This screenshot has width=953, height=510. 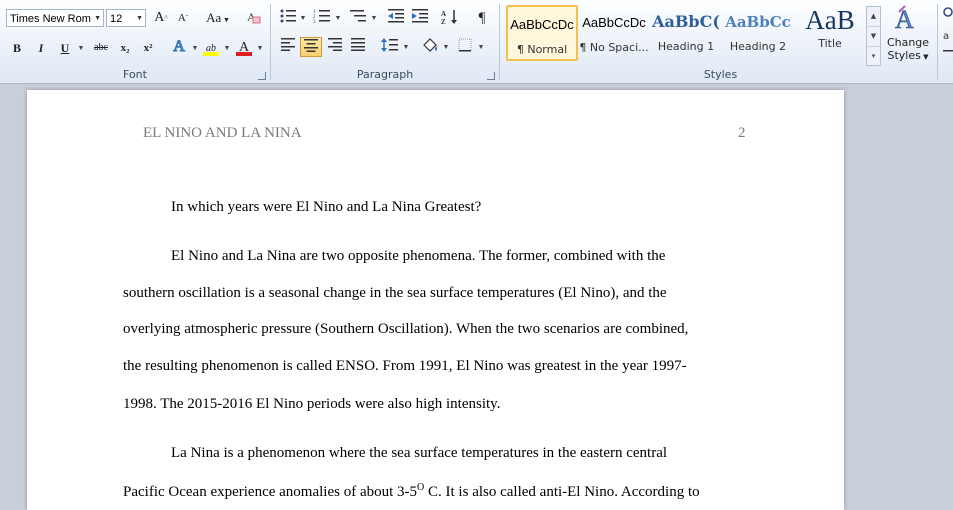 I want to click on superscript-button: x², so click(x=148, y=48).